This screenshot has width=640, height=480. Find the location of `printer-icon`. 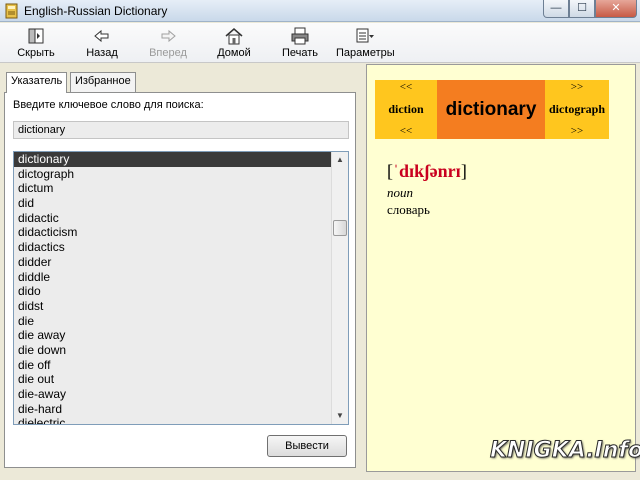

printer-icon is located at coordinates (300, 36).